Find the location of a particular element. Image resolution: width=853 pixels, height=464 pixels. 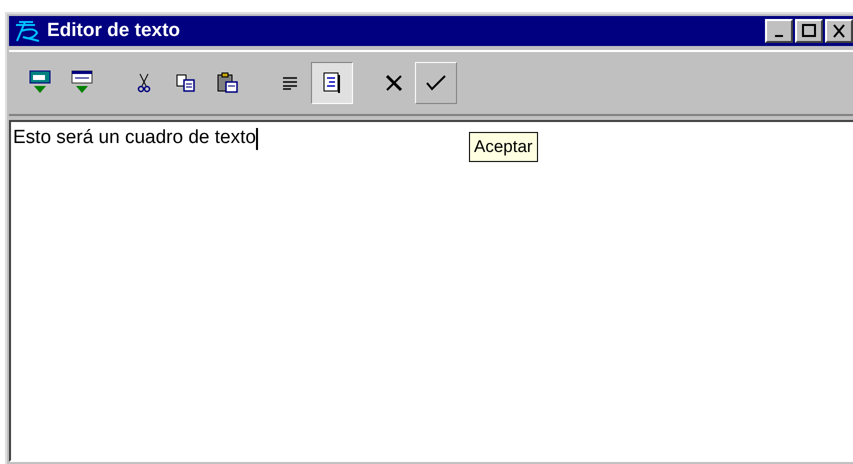

minimize-icon is located at coordinates (779, 36).